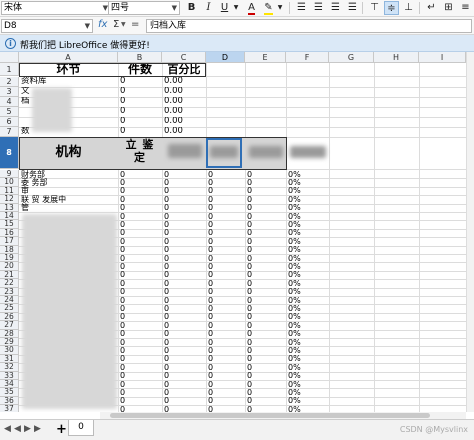  Describe the element at coordinates (335, 8) in the screenshot. I see `align-right-icon: ☰` at that location.